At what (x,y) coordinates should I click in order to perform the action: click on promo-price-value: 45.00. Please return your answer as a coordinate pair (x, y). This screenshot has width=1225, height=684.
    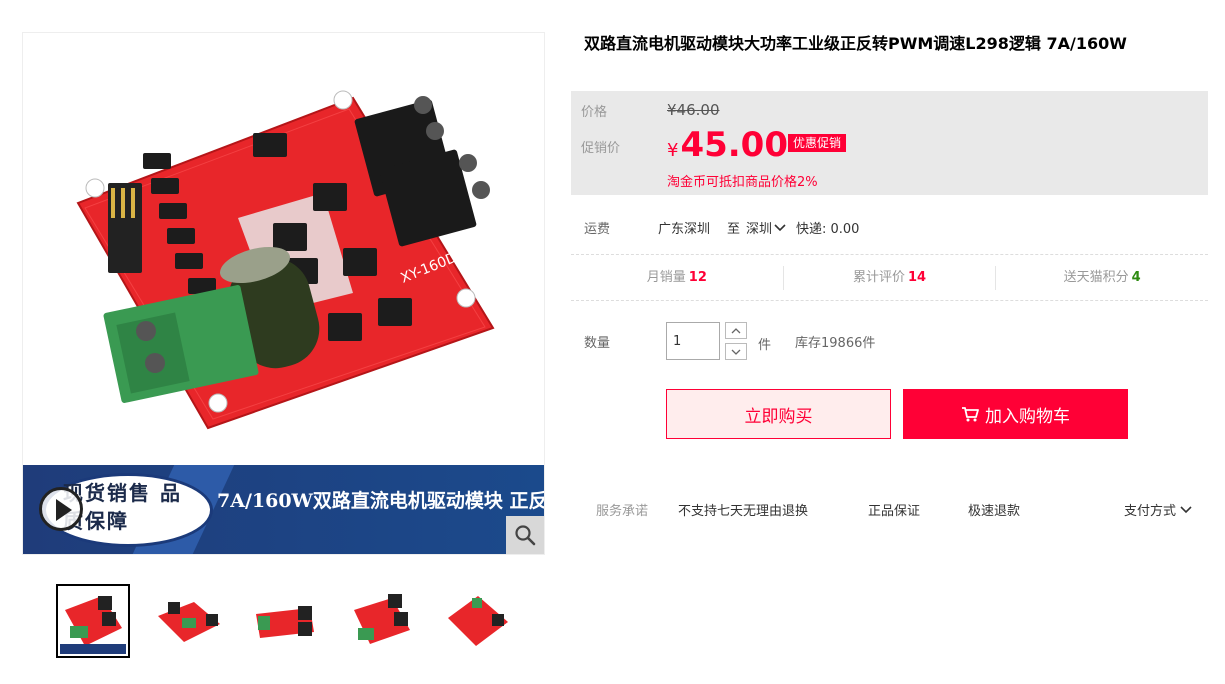
    Looking at the image, I should click on (734, 145).